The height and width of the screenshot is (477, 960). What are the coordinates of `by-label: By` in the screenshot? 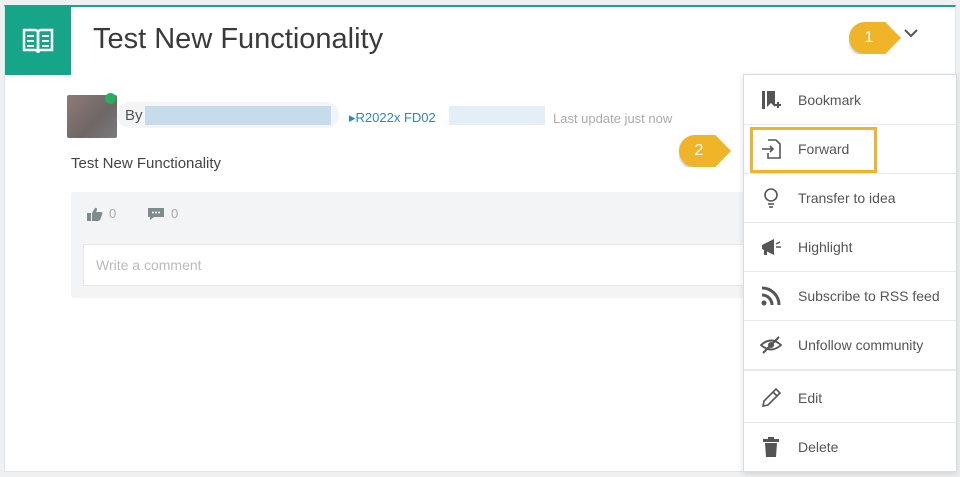 It's located at (134, 115).